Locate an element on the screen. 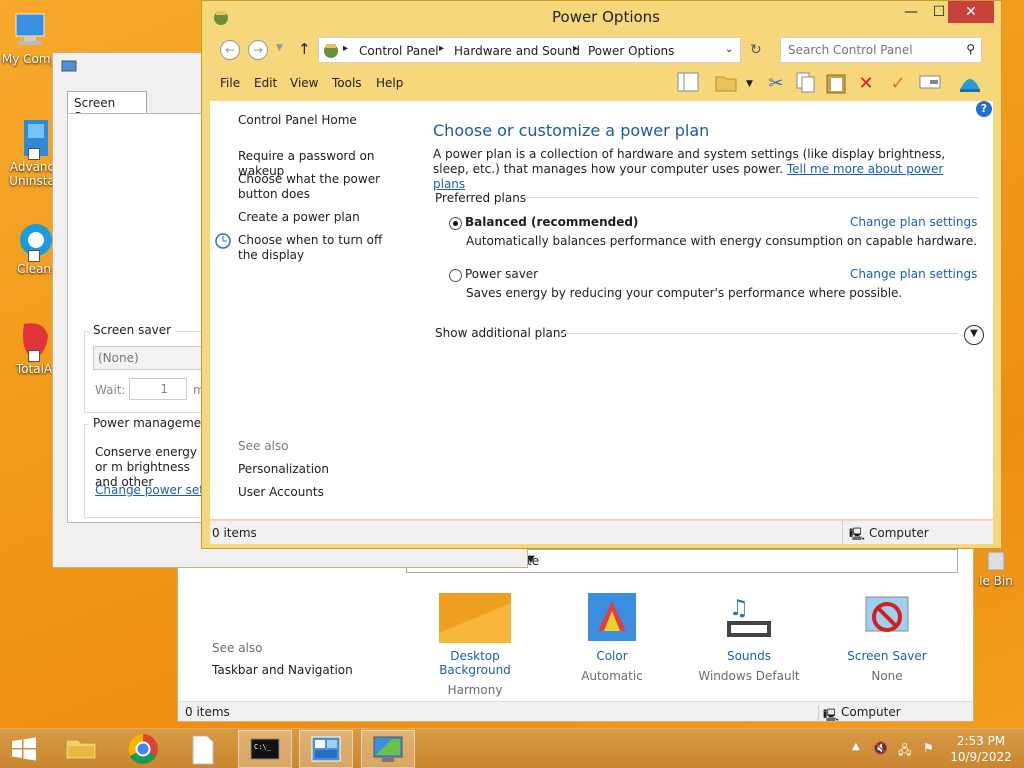  create-power-plan-link: Create a power plan is located at coordinates (325, 217).